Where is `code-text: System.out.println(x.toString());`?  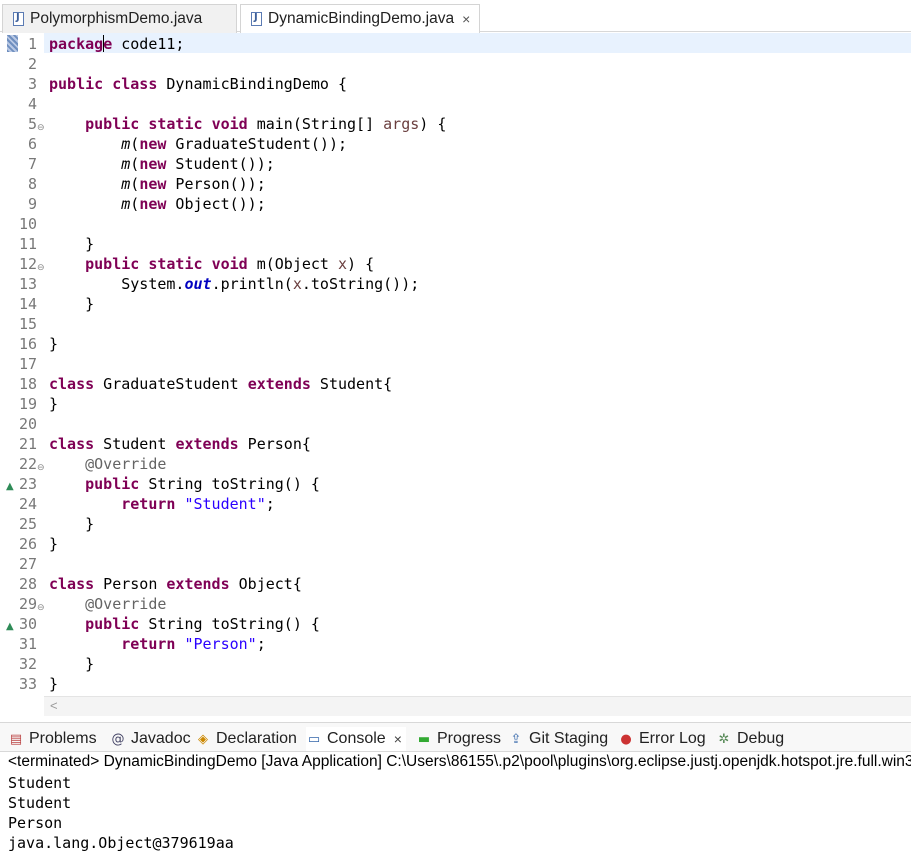
code-text: System.out.println(x.toString()); is located at coordinates (234, 284).